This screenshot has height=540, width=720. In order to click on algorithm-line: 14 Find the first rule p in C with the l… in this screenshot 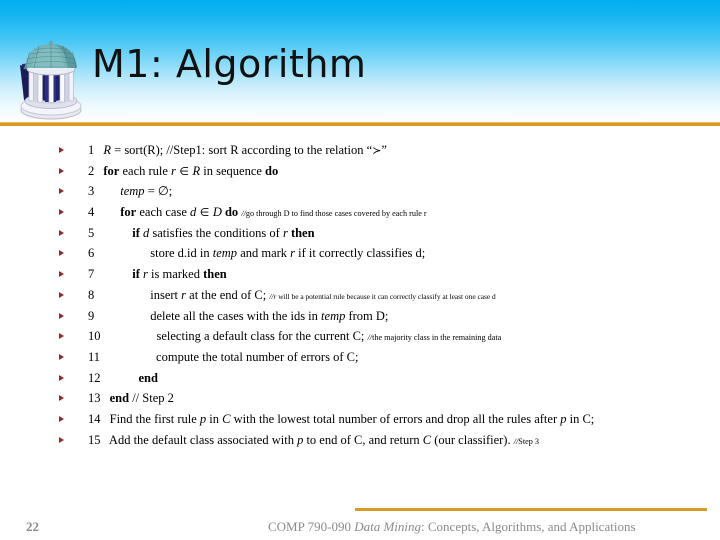, I will do `click(360, 419)`.